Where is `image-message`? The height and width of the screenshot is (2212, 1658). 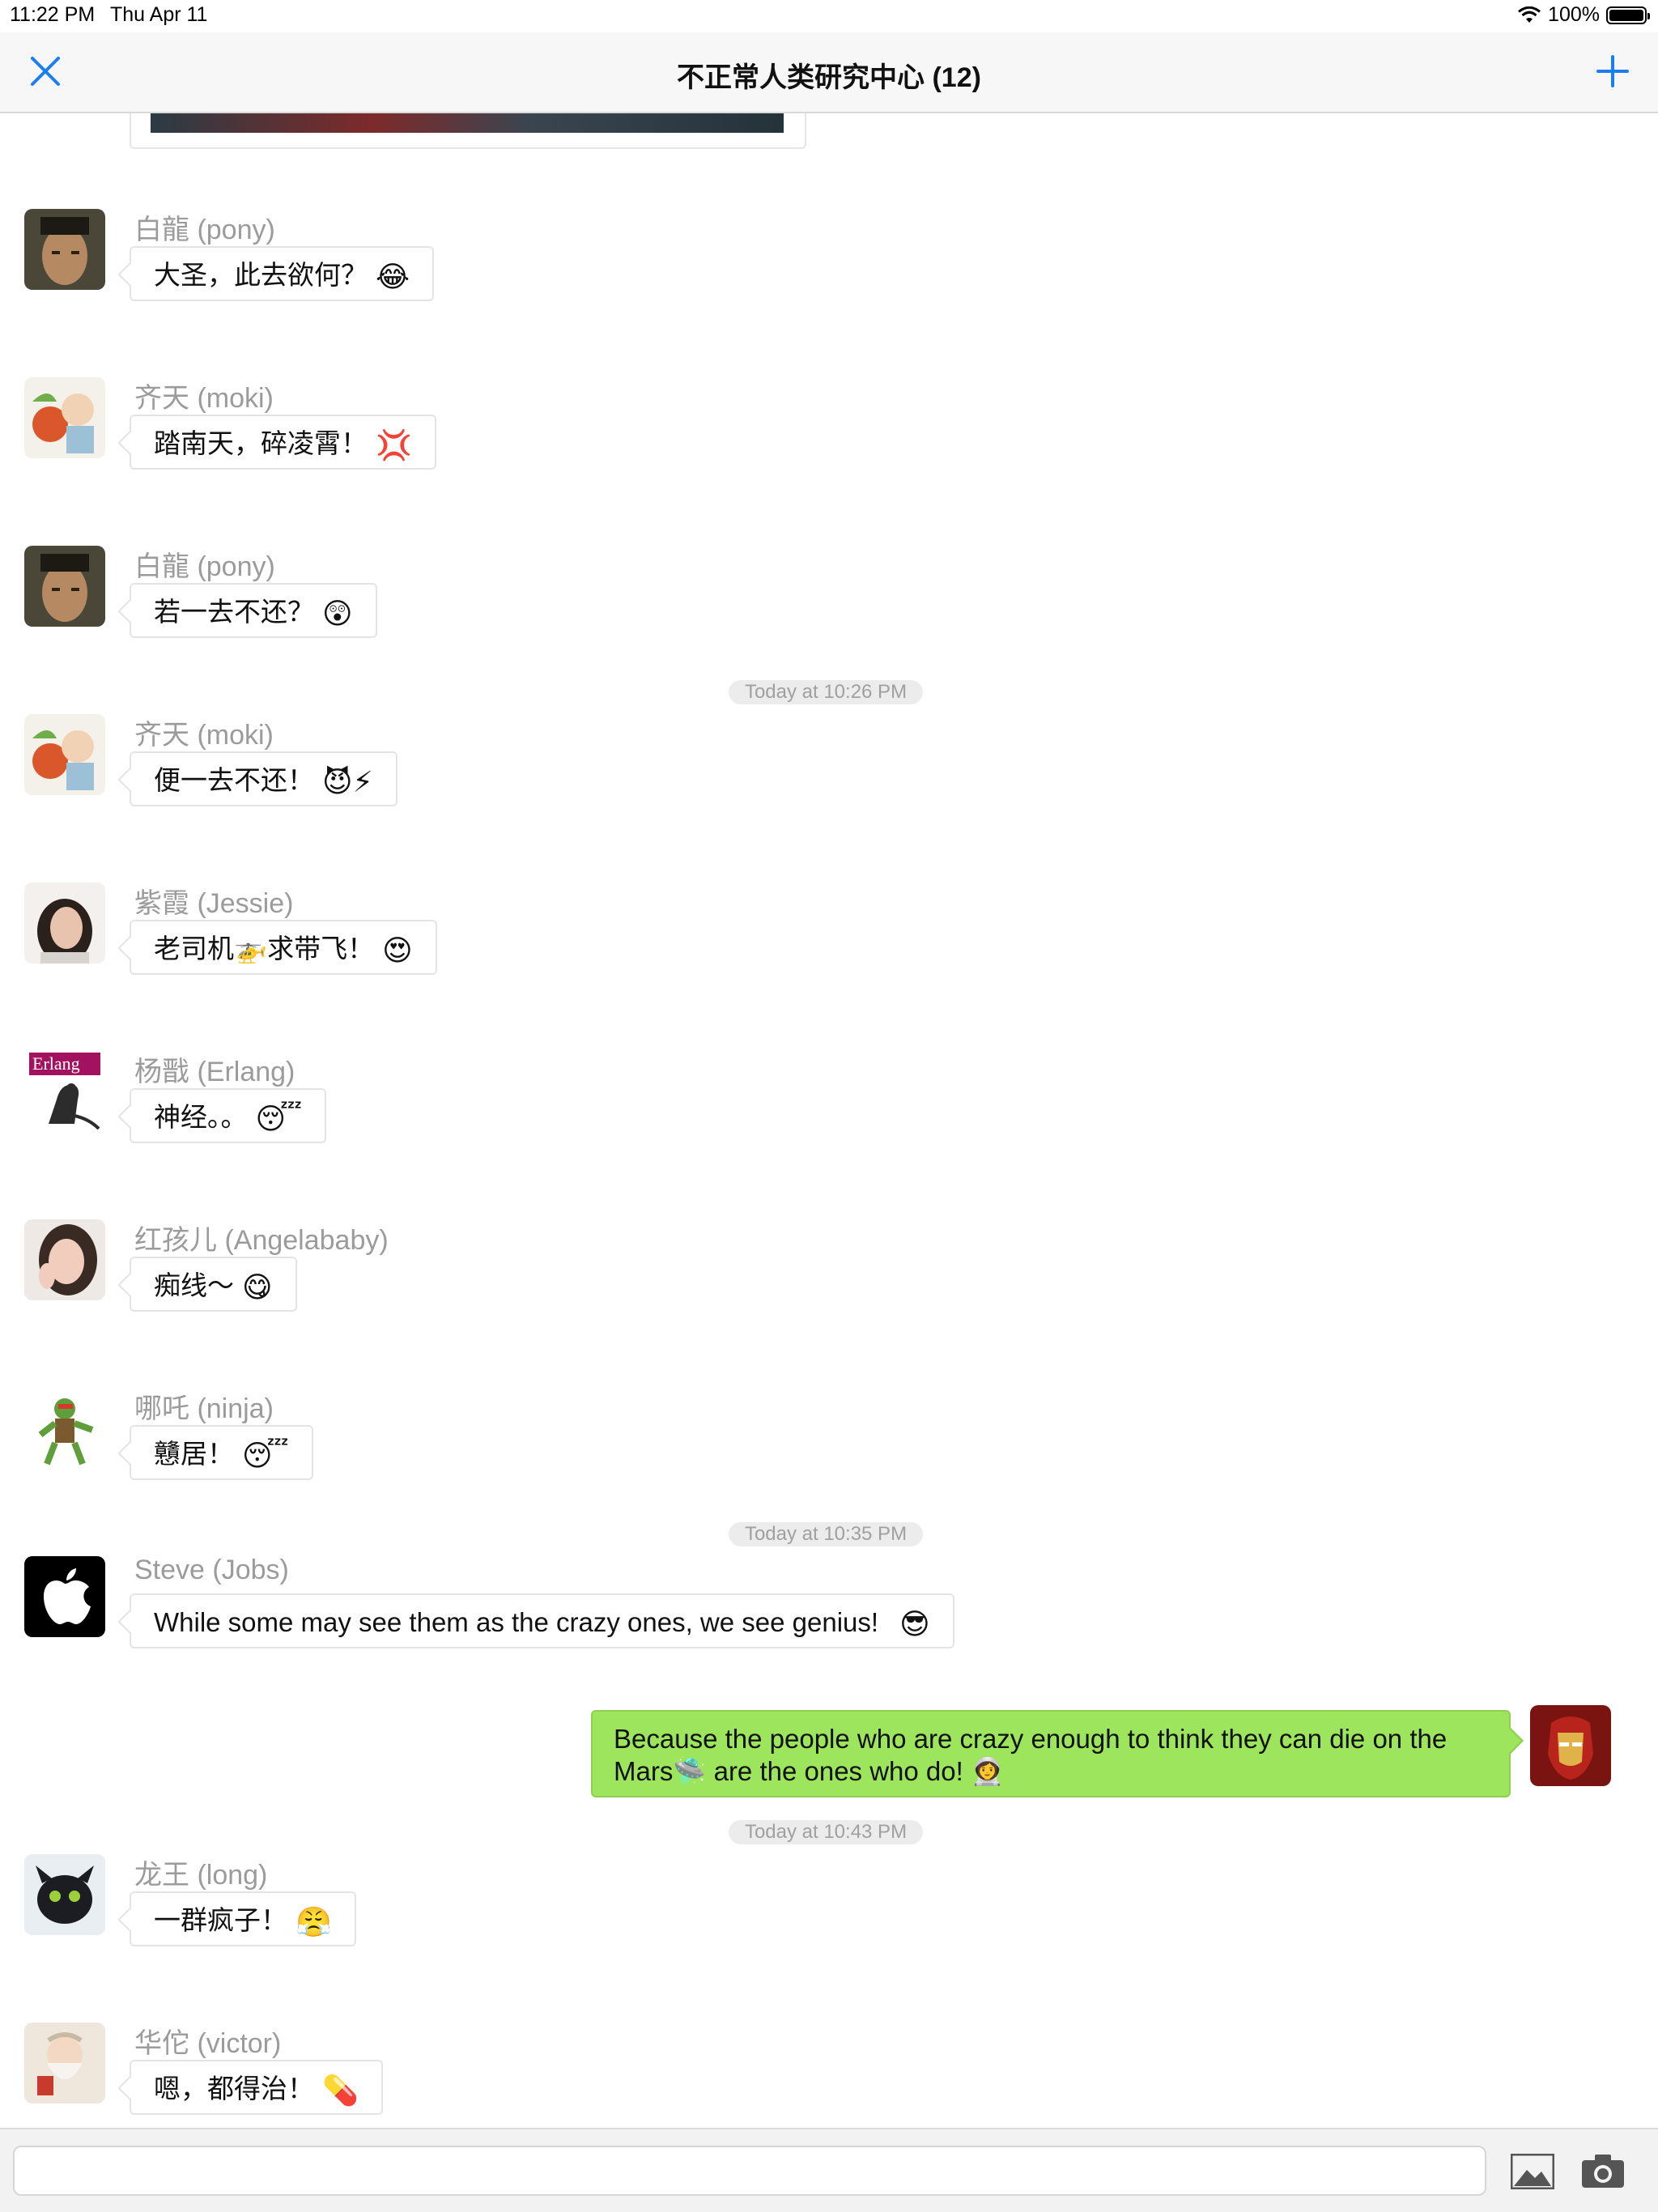 image-message is located at coordinates (468, 131).